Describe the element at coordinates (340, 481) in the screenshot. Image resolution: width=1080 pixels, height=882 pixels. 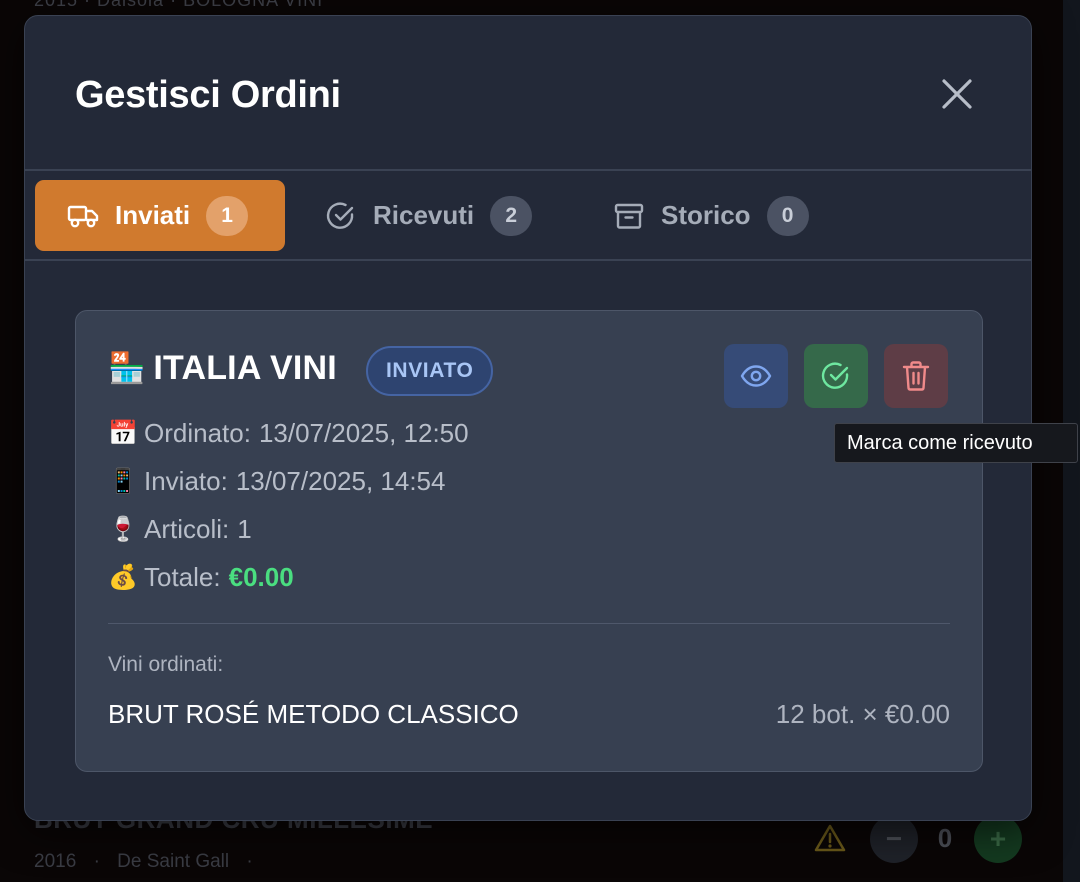
I see `sent-value: 13/07/2025, 14:54` at that location.